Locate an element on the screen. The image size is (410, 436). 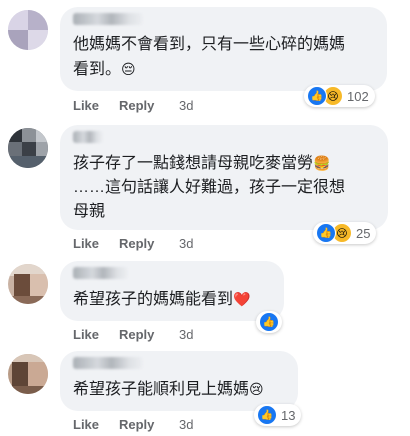
comment-text: 孩子存了一點錢想請母親吃麥當勞🍔 ……這句話讓人好難過，孩子一定很想 母親 is located at coordinates (209, 187).